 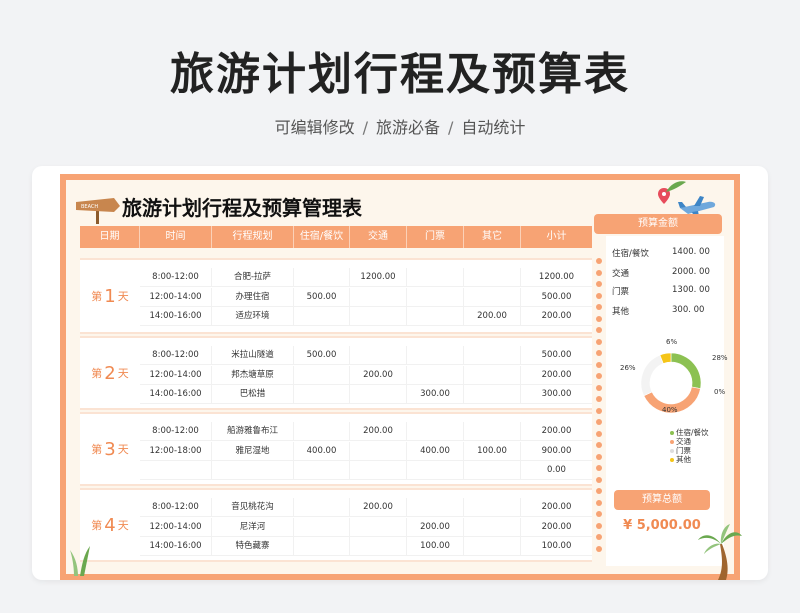 What do you see at coordinates (492, 451) in the screenshot?
I see `cell-other: 100.00` at bounding box center [492, 451].